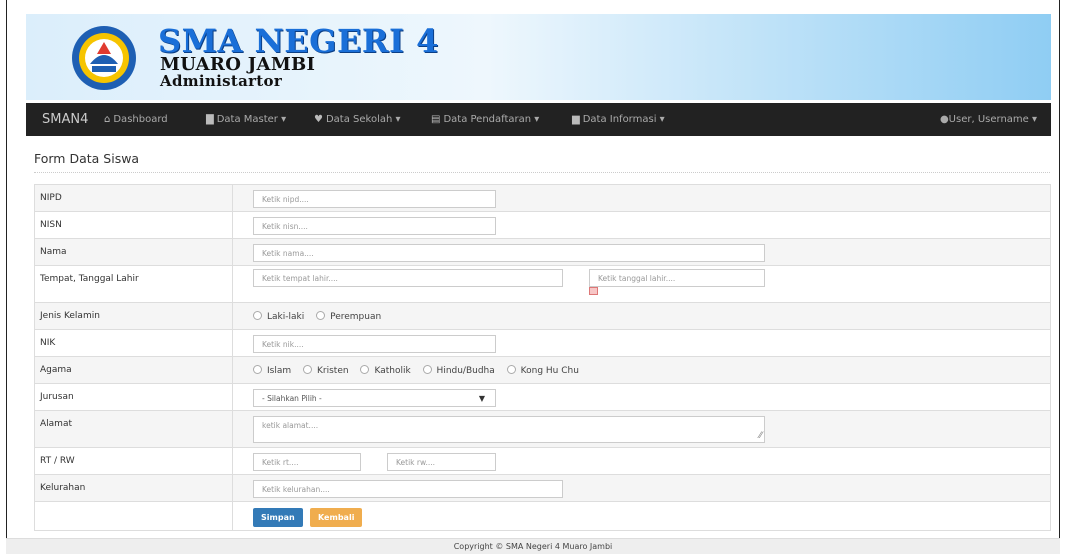 Image resolution: width=1066 pixels, height=554 pixels. Describe the element at coordinates (133, 429) in the screenshot. I see `label-alamat: Alamat` at that location.